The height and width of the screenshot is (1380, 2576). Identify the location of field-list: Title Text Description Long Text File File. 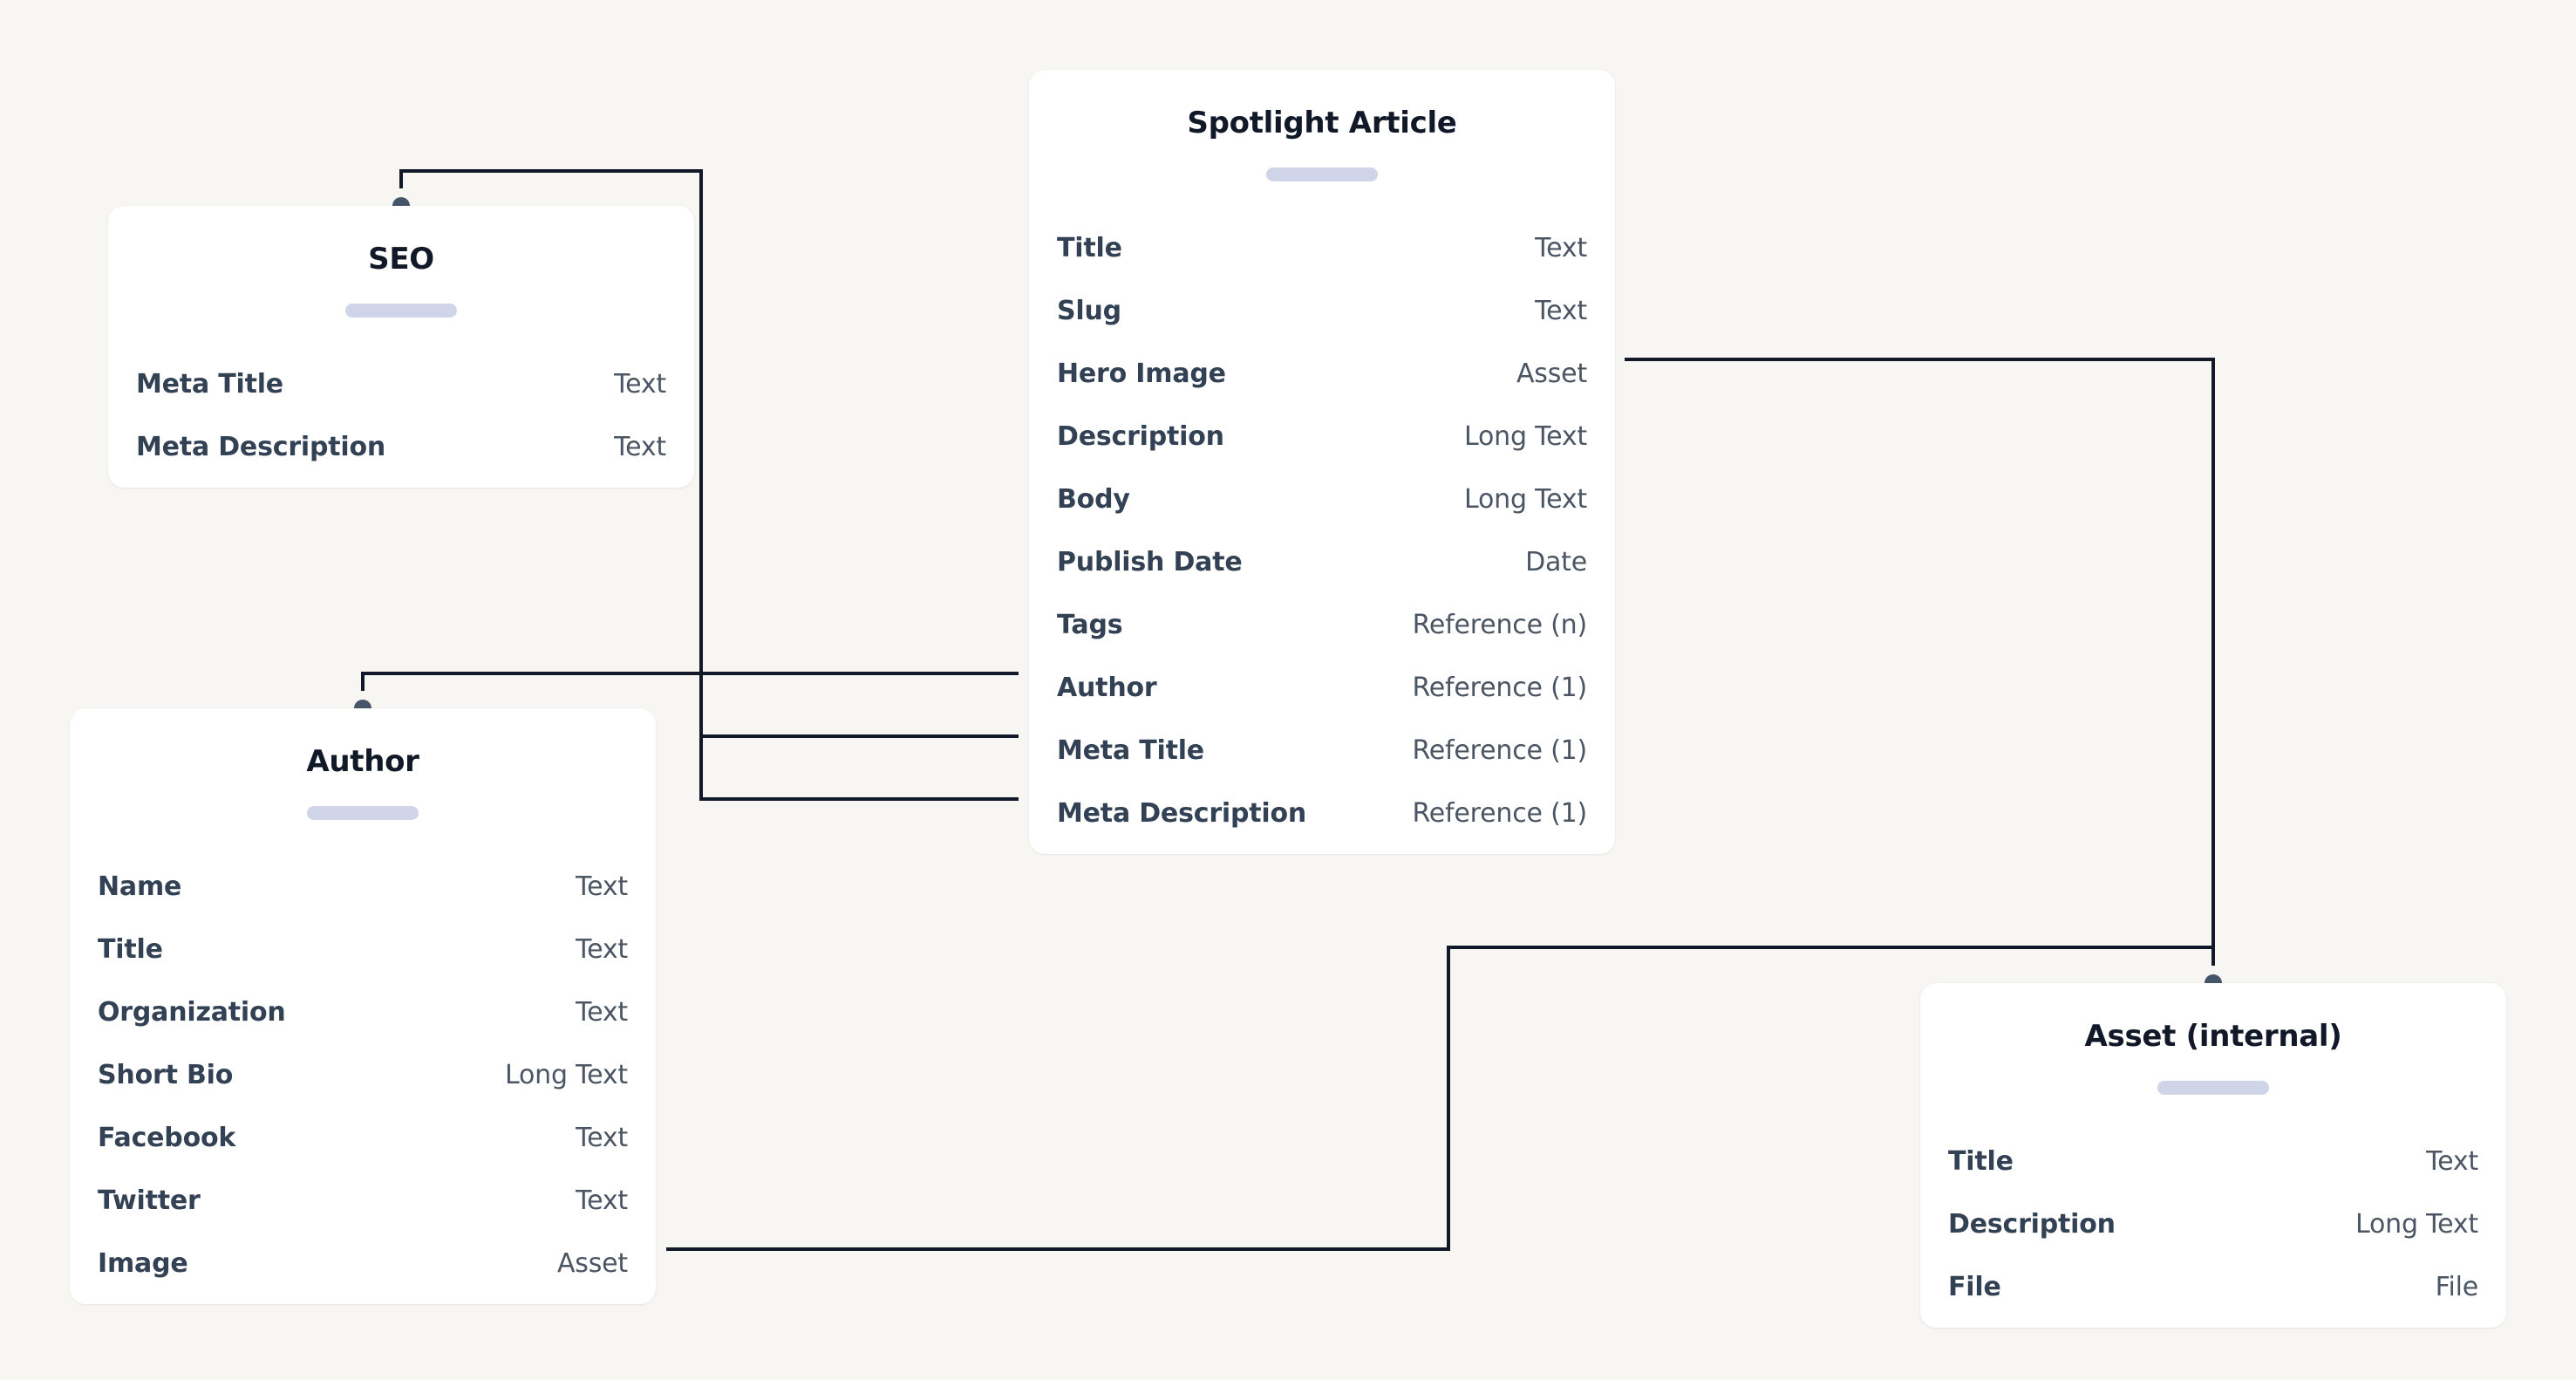
(2213, 1224).